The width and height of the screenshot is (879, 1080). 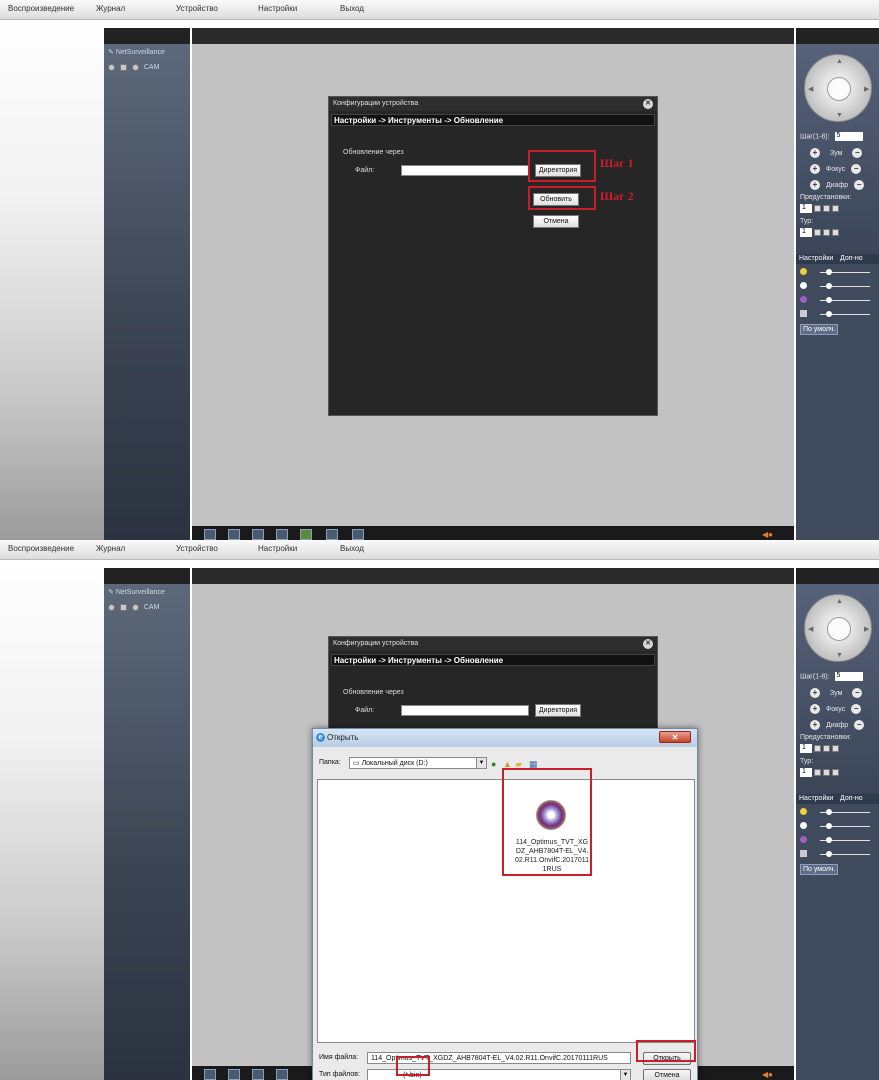 I want to click on chevron-down-icon: ▼, so click(x=625, y=1075).